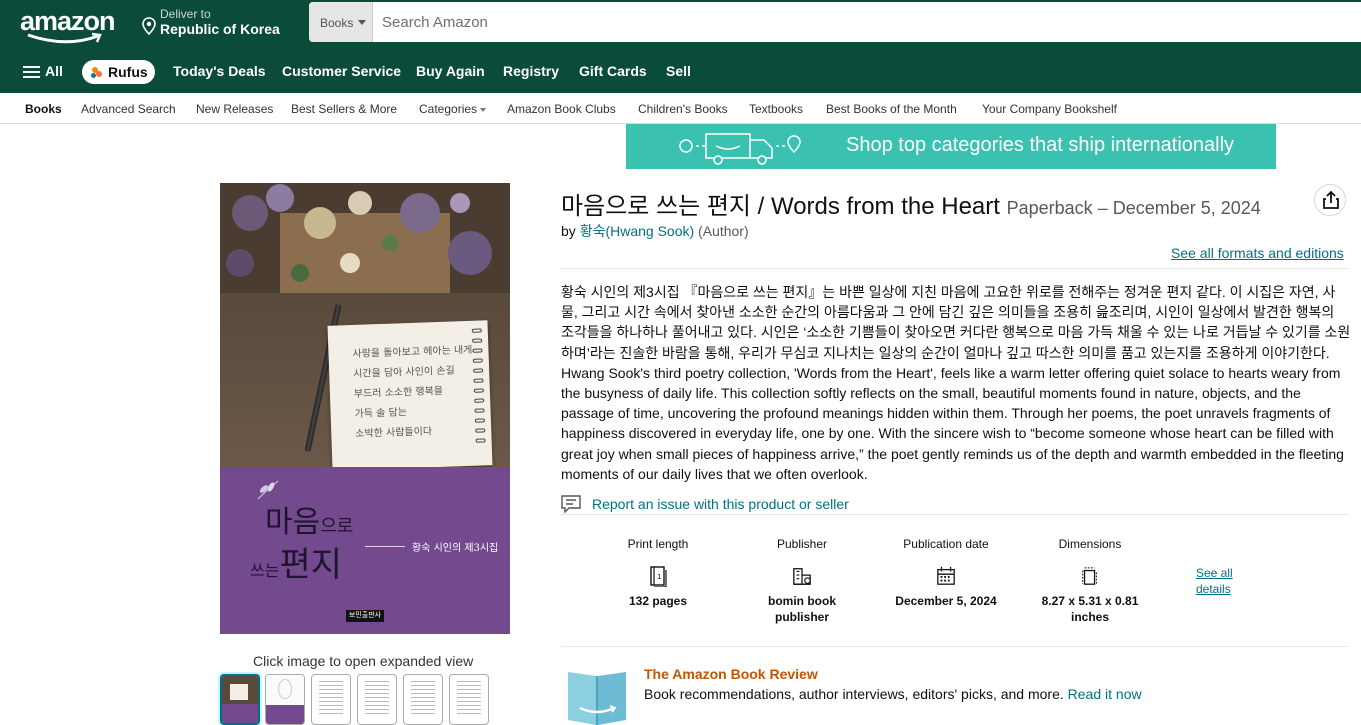  What do you see at coordinates (337, 526) in the screenshot?
I see `cover-title-small: 으로` at bounding box center [337, 526].